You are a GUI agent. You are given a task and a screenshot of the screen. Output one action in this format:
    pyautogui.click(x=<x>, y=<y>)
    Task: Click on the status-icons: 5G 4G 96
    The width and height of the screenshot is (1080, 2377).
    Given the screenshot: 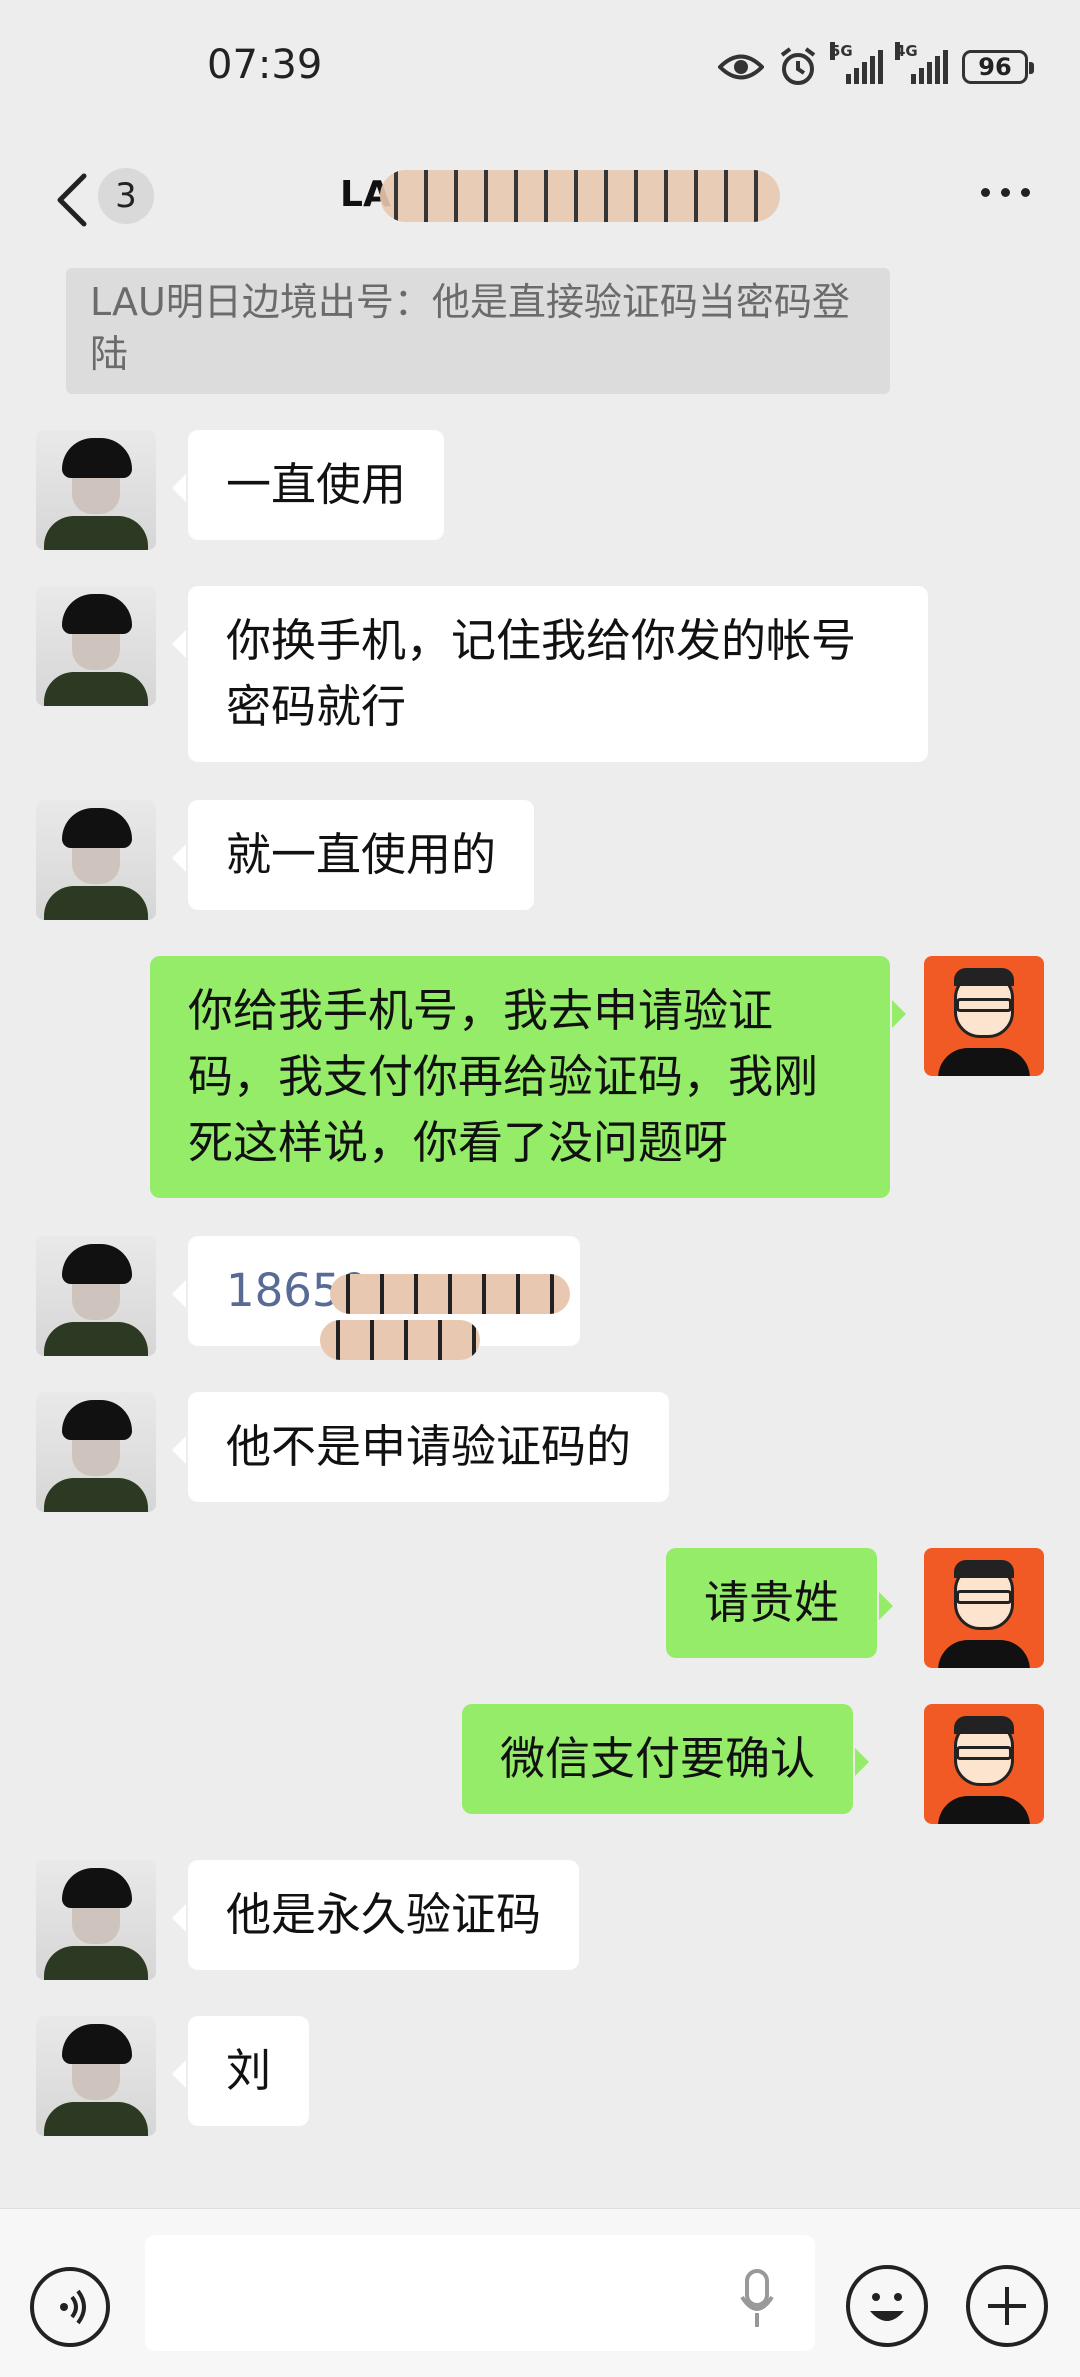 What is the action you would take?
    pyautogui.click(x=876, y=66)
    